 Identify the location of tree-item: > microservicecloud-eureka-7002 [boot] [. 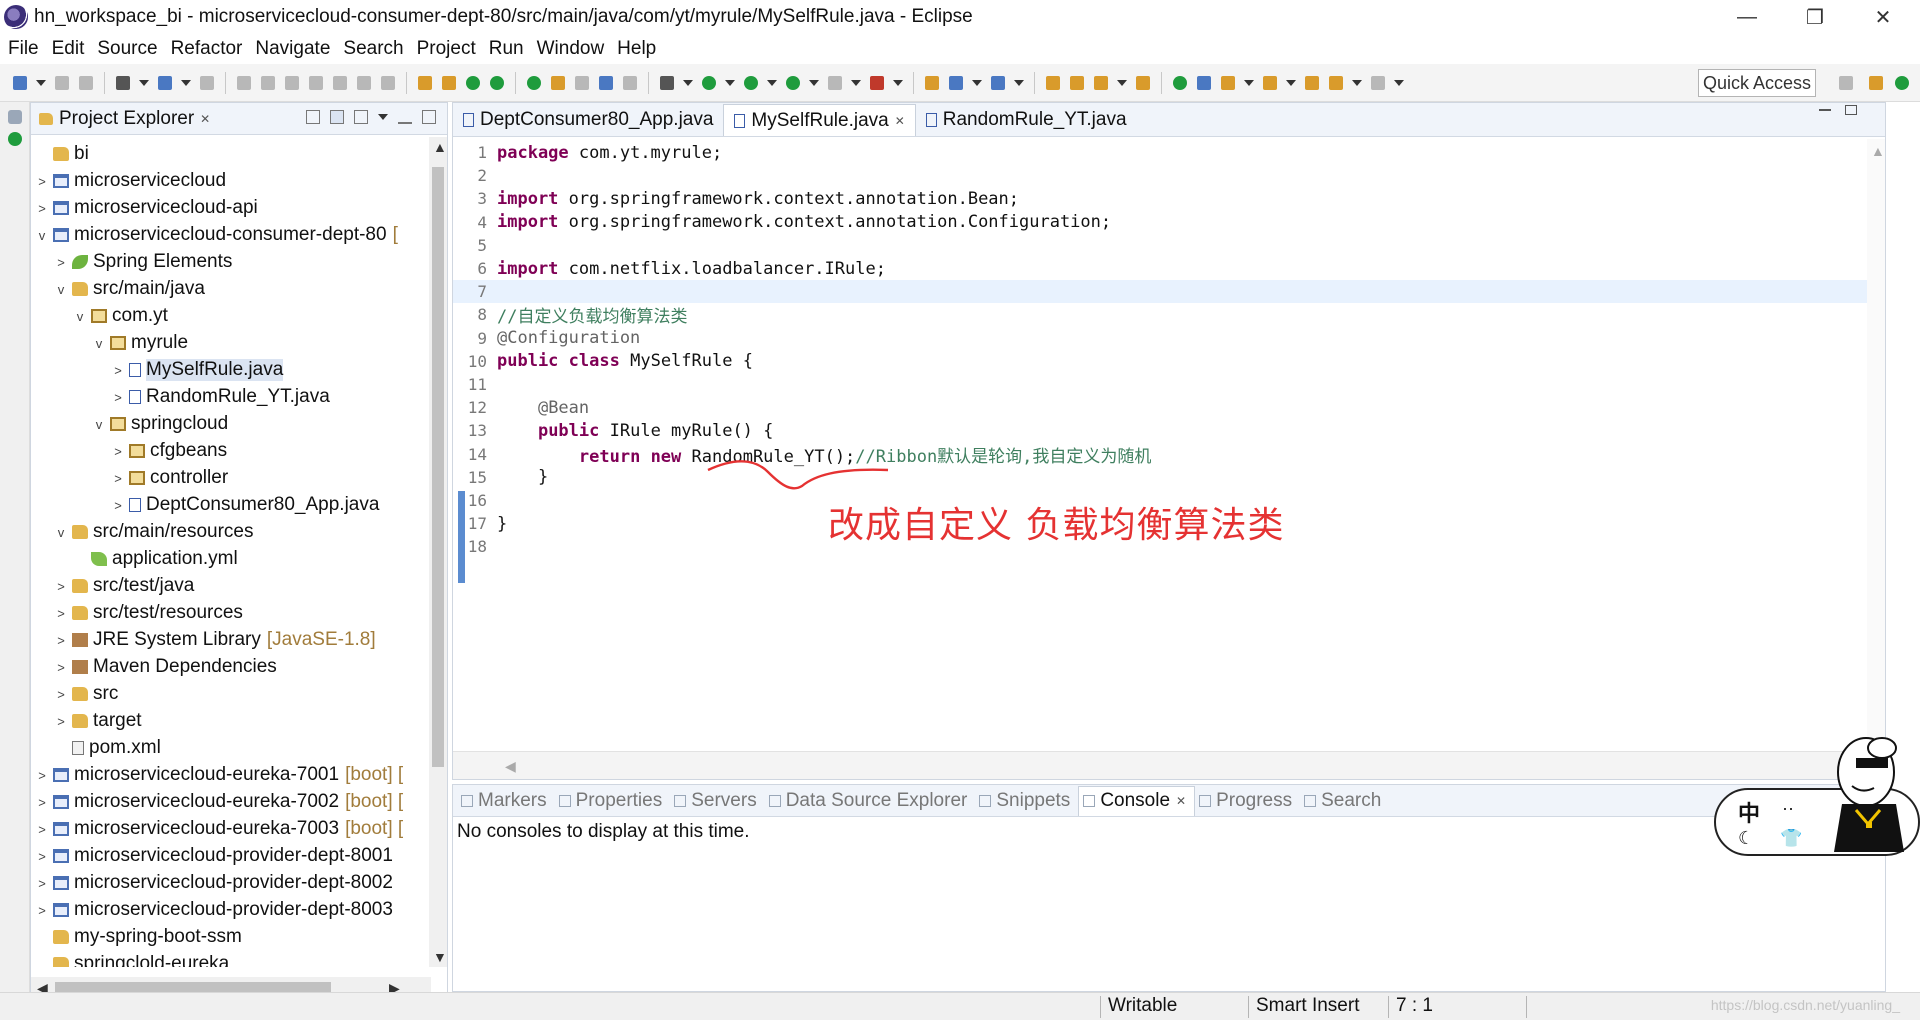
(219, 802).